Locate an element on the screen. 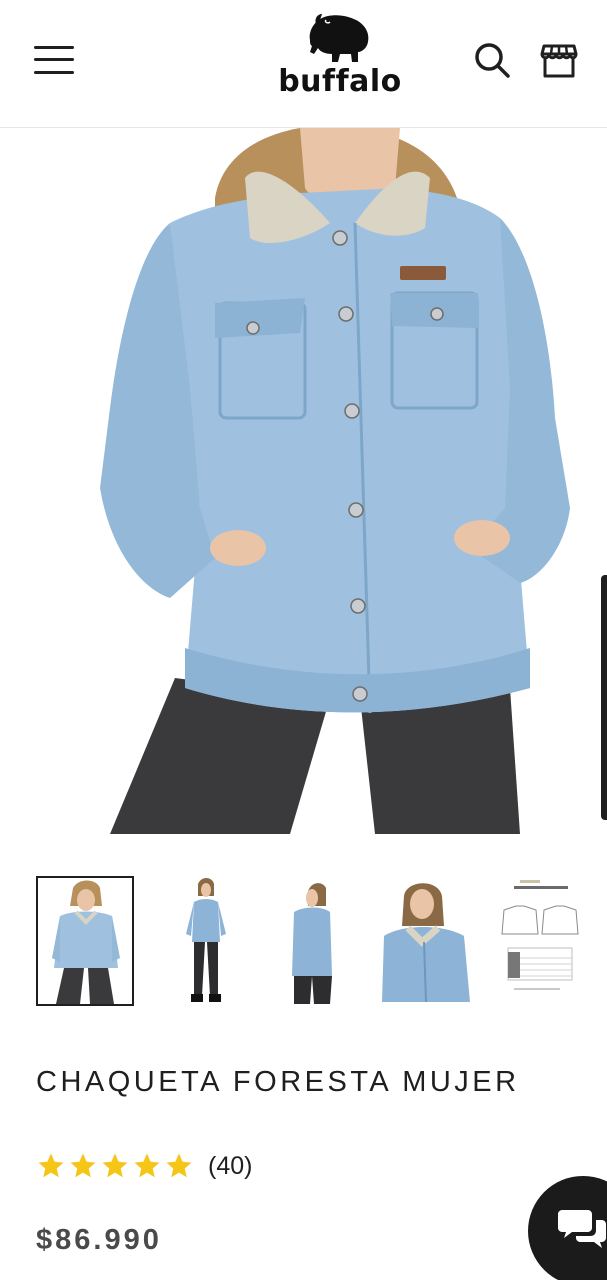 Image resolution: width=607 pixels, height=1280 pixels. product-title: CHAQUETA FORESTA MUJER is located at coordinates (278, 1082).